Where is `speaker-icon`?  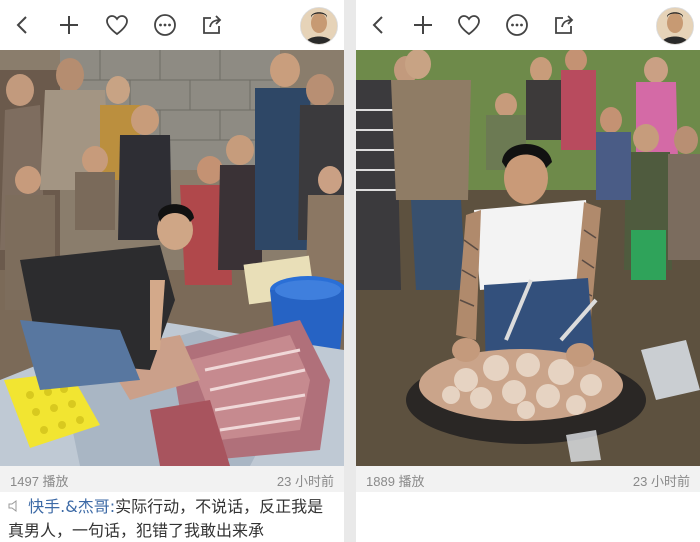 speaker-icon is located at coordinates (16, 508).